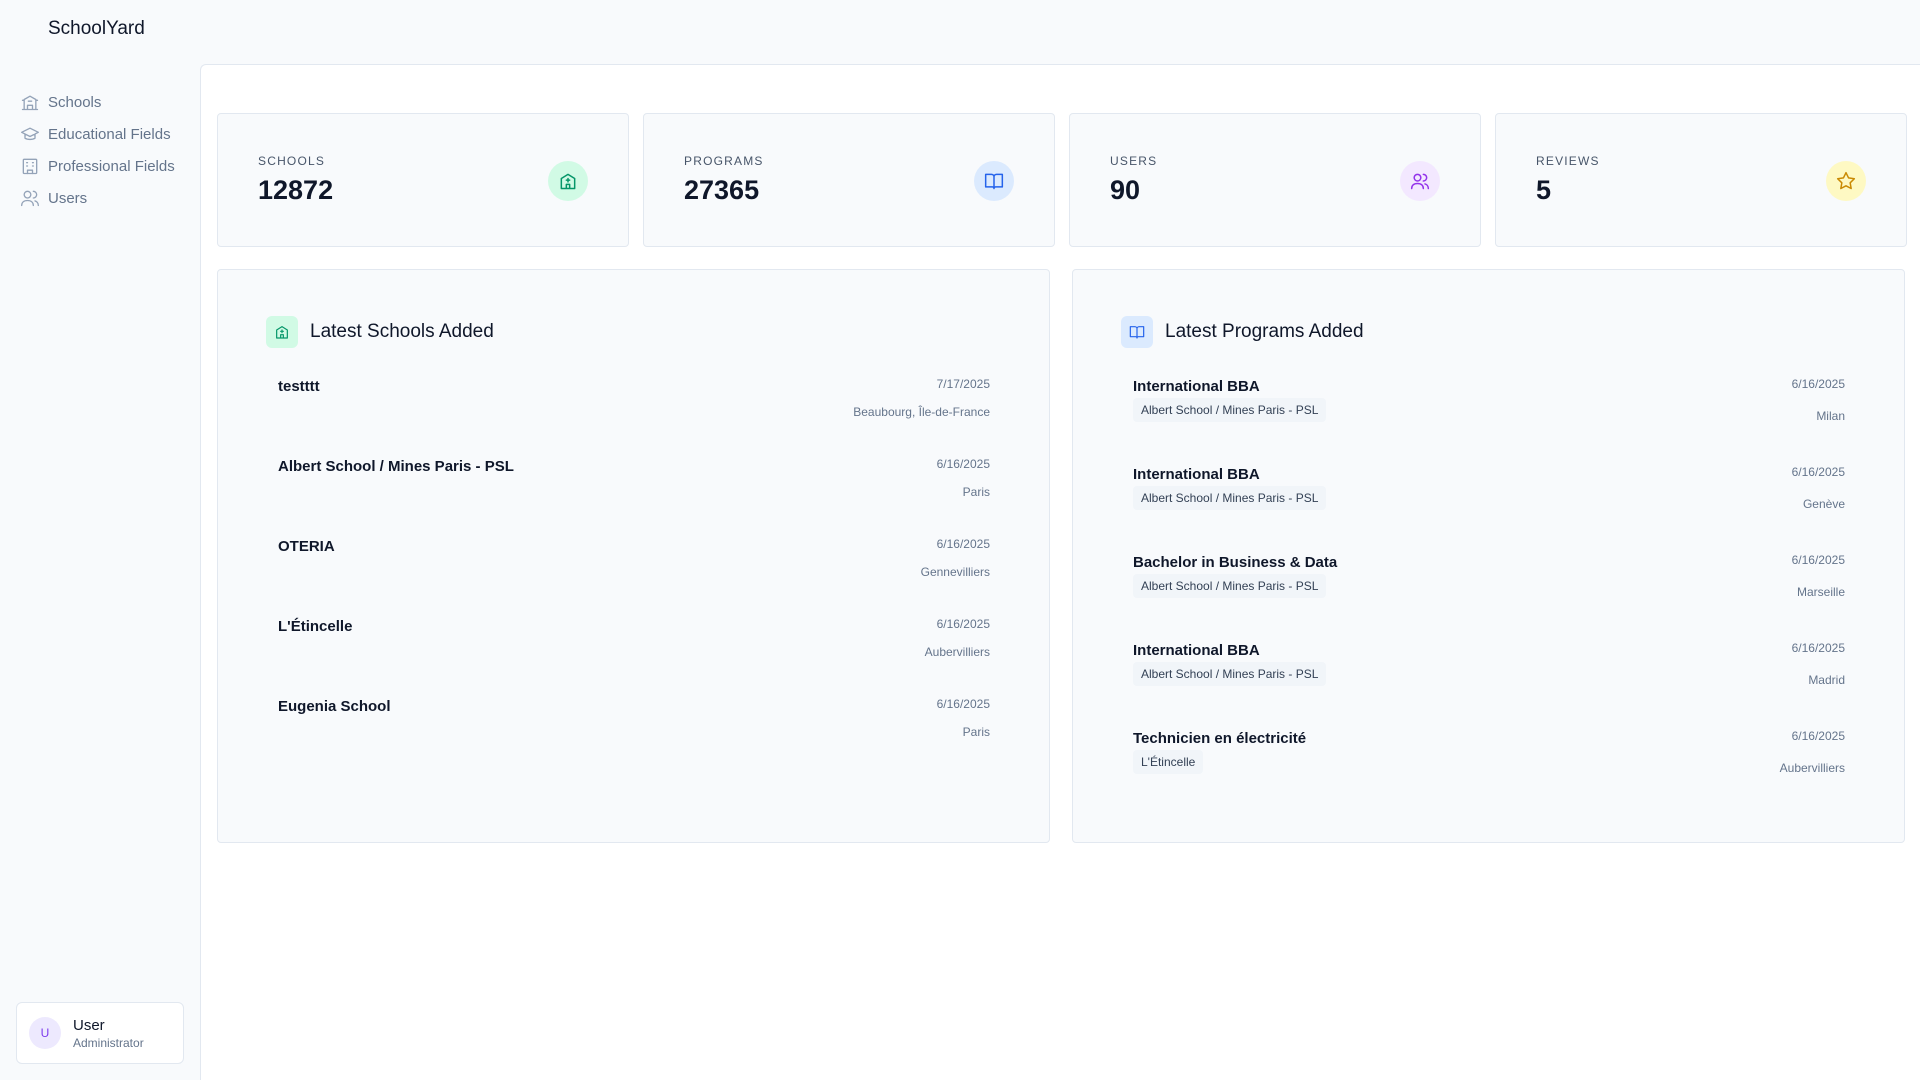 The width and height of the screenshot is (1920, 1080). Describe the element at coordinates (89, 1025) in the screenshot. I see `user-name: User` at that location.